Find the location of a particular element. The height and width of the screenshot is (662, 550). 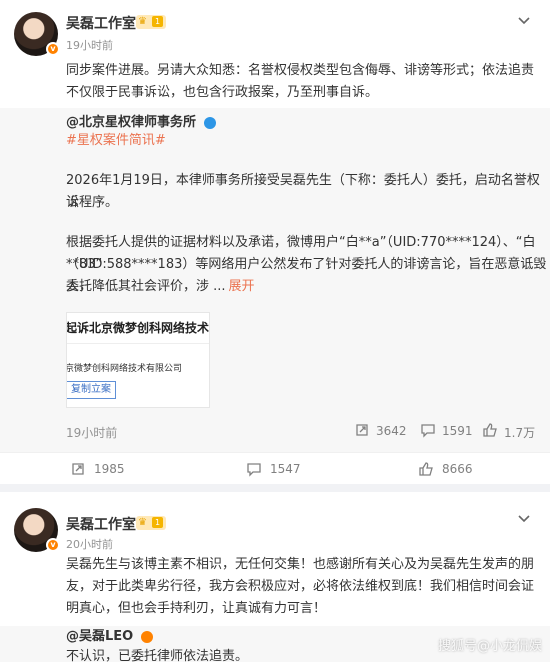

post-time: 19小时前 is located at coordinates (89, 45).